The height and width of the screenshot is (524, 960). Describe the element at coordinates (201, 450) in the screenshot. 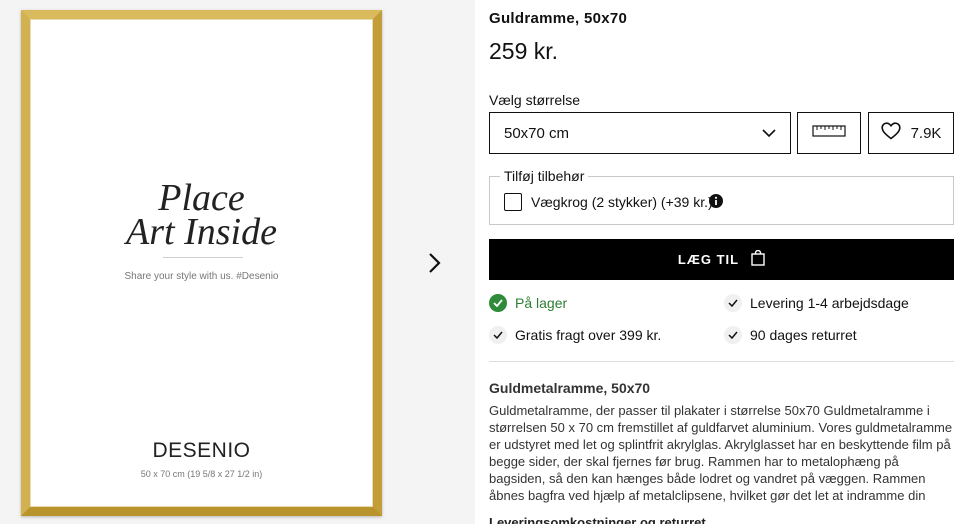

I see `poster-brand: DESENIO` at that location.